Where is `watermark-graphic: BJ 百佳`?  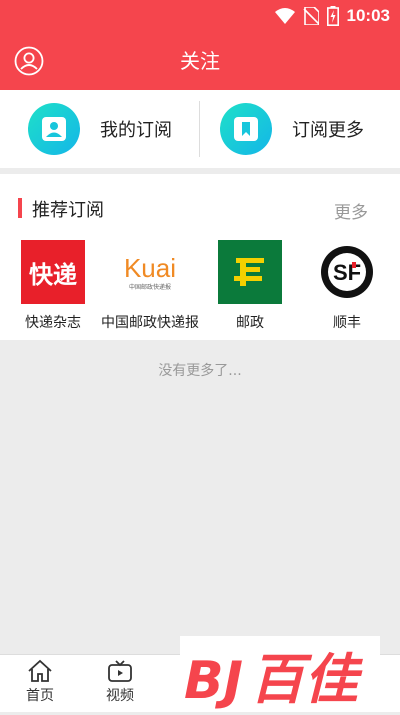 watermark-graphic: BJ 百佳 is located at coordinates (273, 679).